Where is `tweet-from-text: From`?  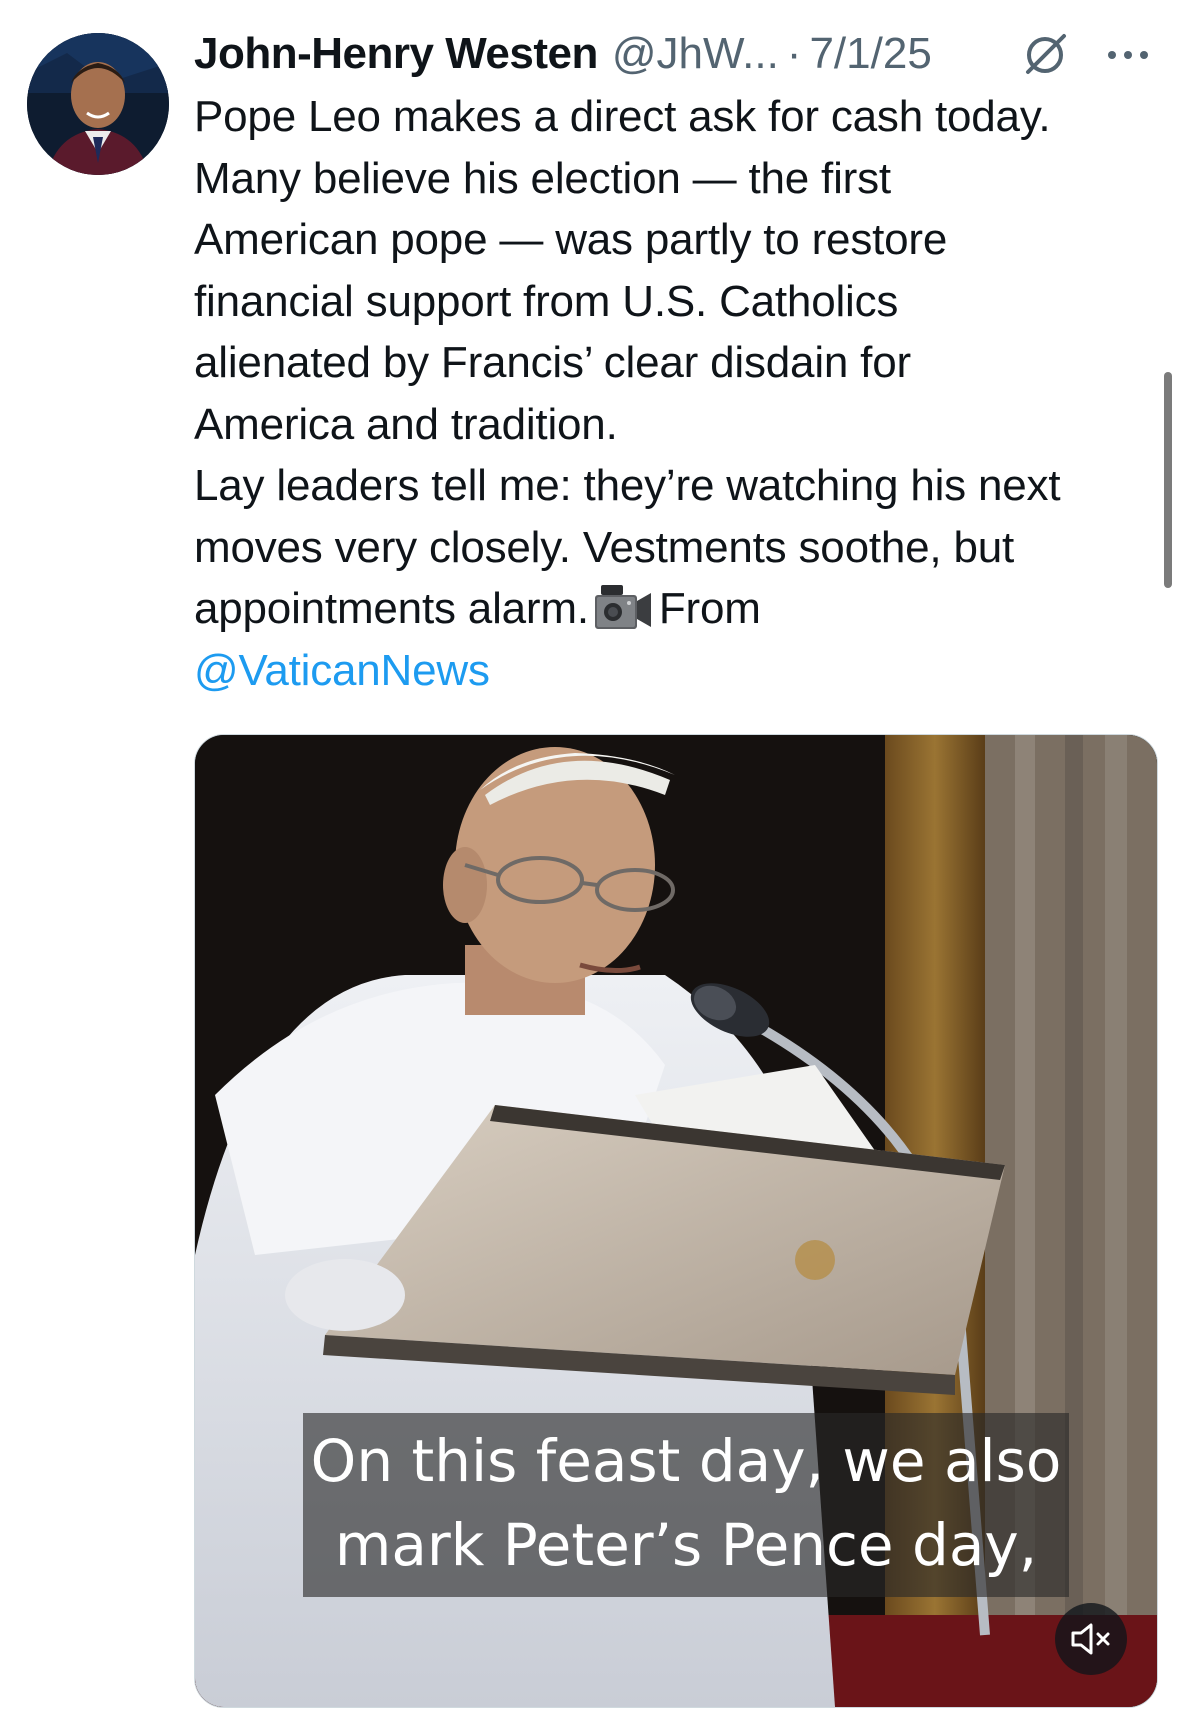 tweet-from-text: From is located at coordinates (709, 608).